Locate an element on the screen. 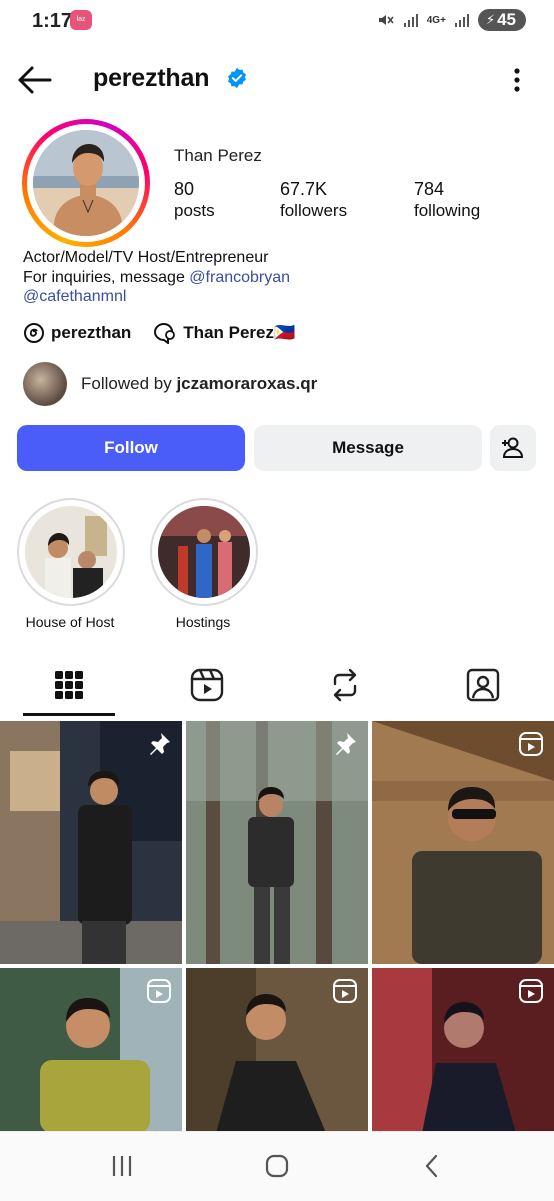 The width and height of the screenshot is (554, 1201). more-vertical-icon is located at coordinates (517, 80).